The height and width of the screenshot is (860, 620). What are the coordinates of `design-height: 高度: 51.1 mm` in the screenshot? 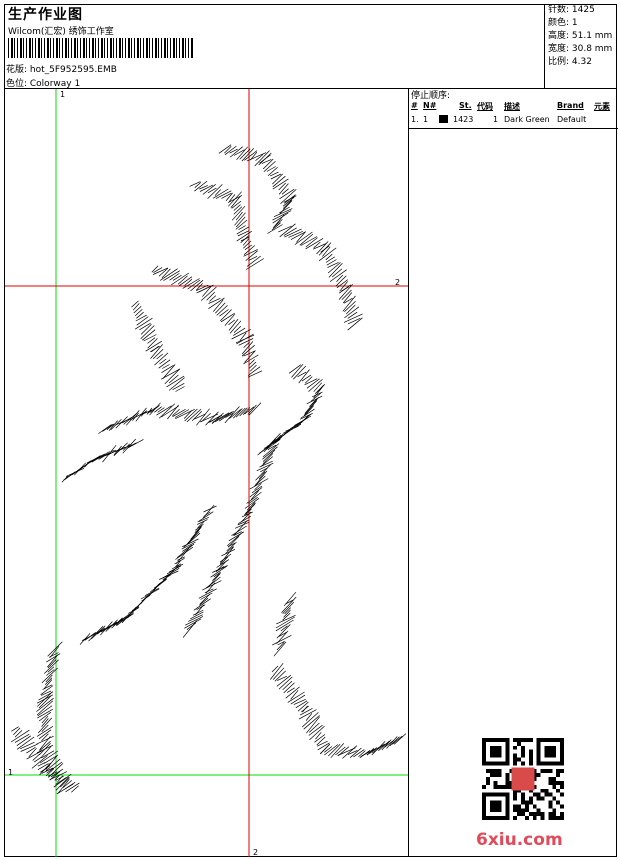 It's located at (580, 36).